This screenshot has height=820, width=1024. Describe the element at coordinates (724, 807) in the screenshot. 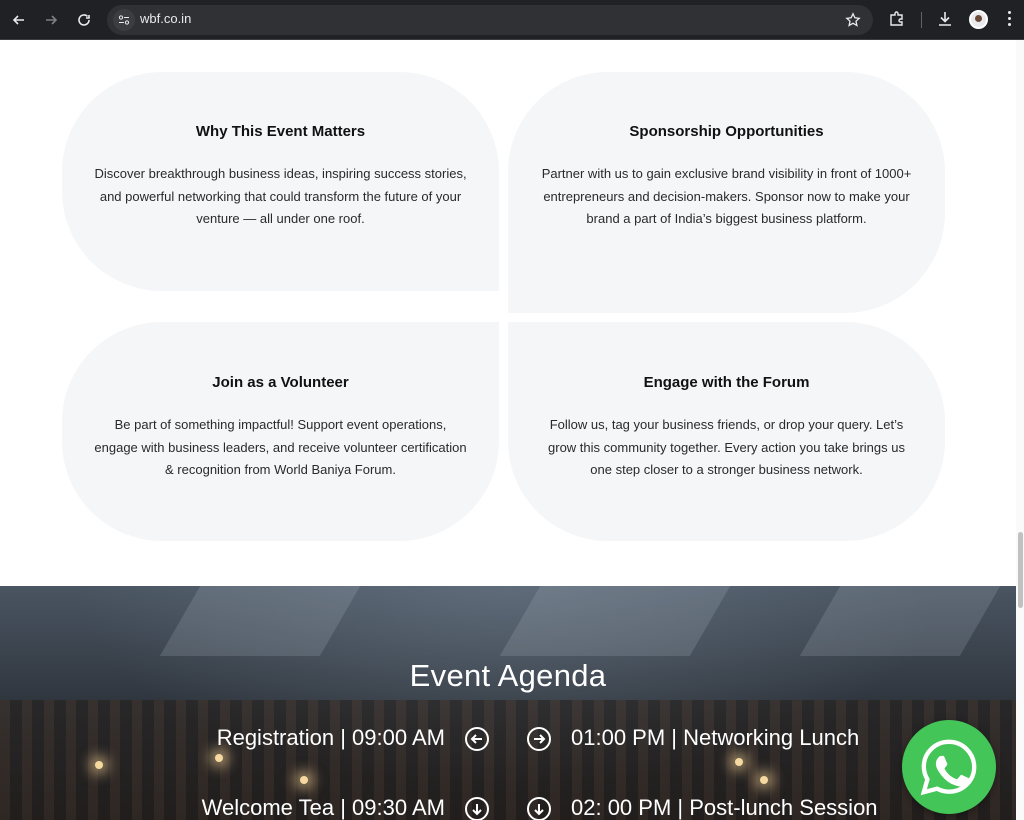

I see `agenda-item-right: 02: 00 PM | Post-lunch Session` at that location.